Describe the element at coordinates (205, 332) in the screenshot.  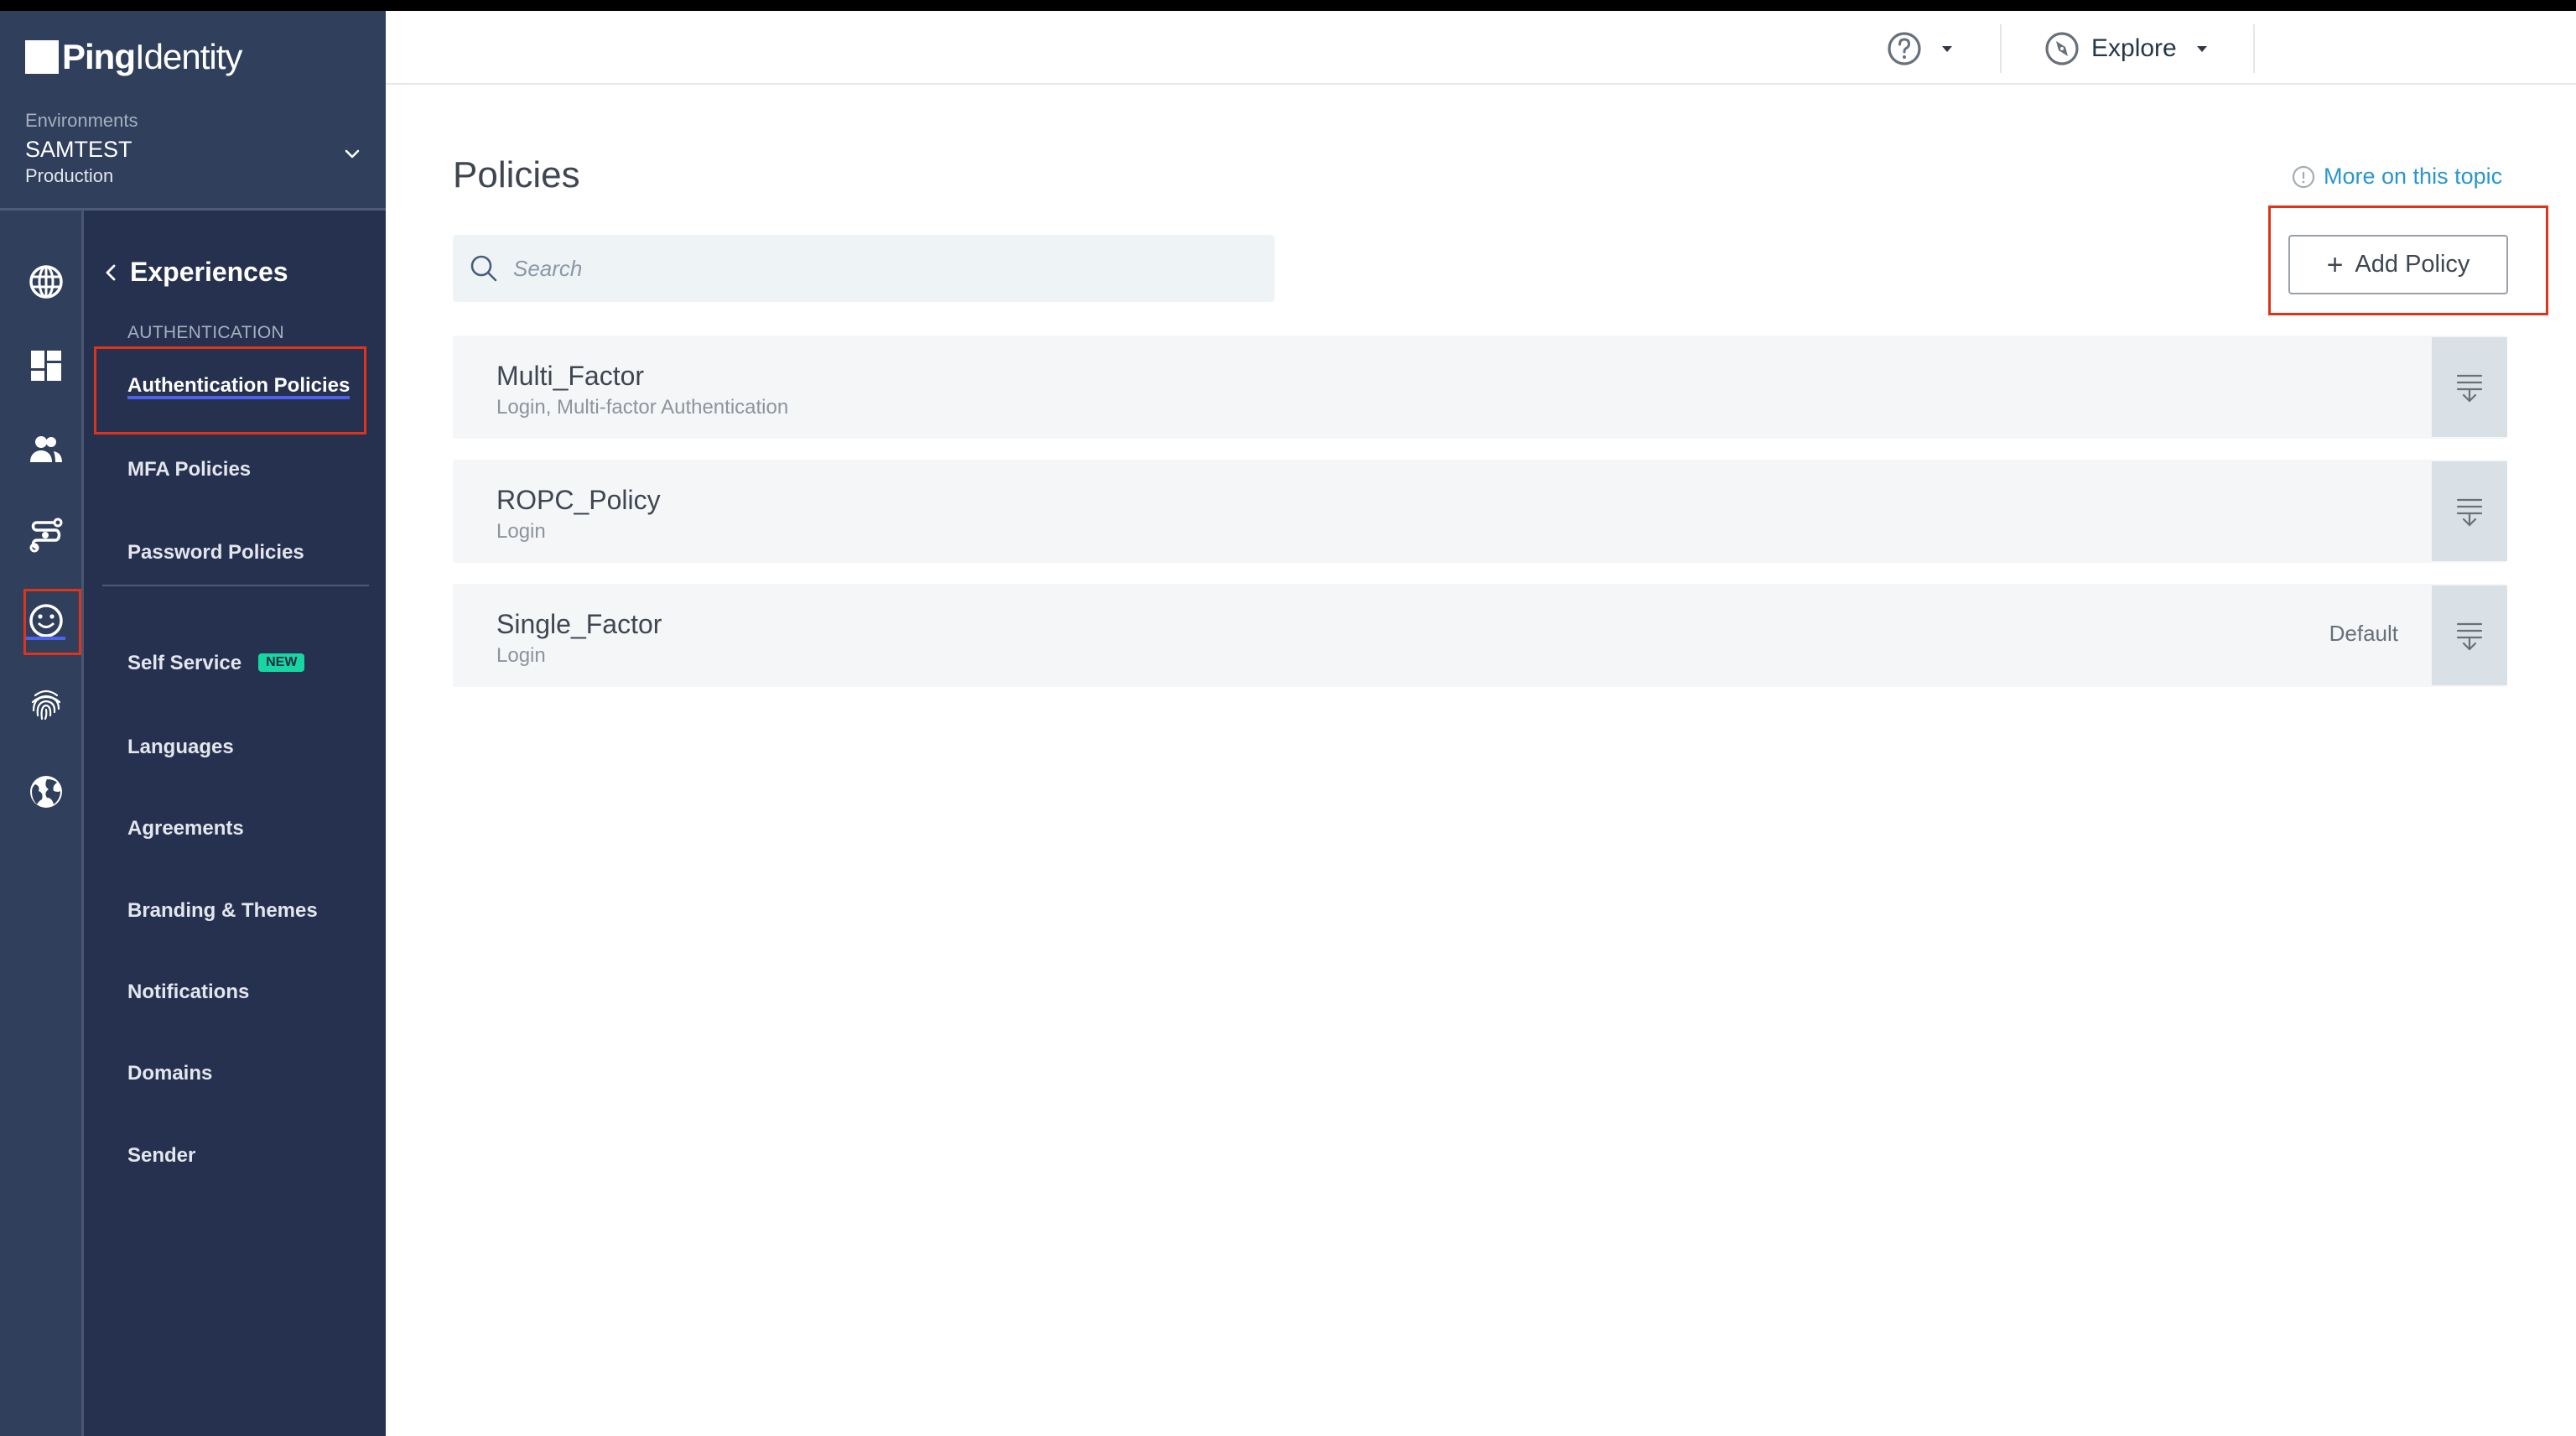
I see `nav-section-authentication: AUTHENTICATION` at that location.